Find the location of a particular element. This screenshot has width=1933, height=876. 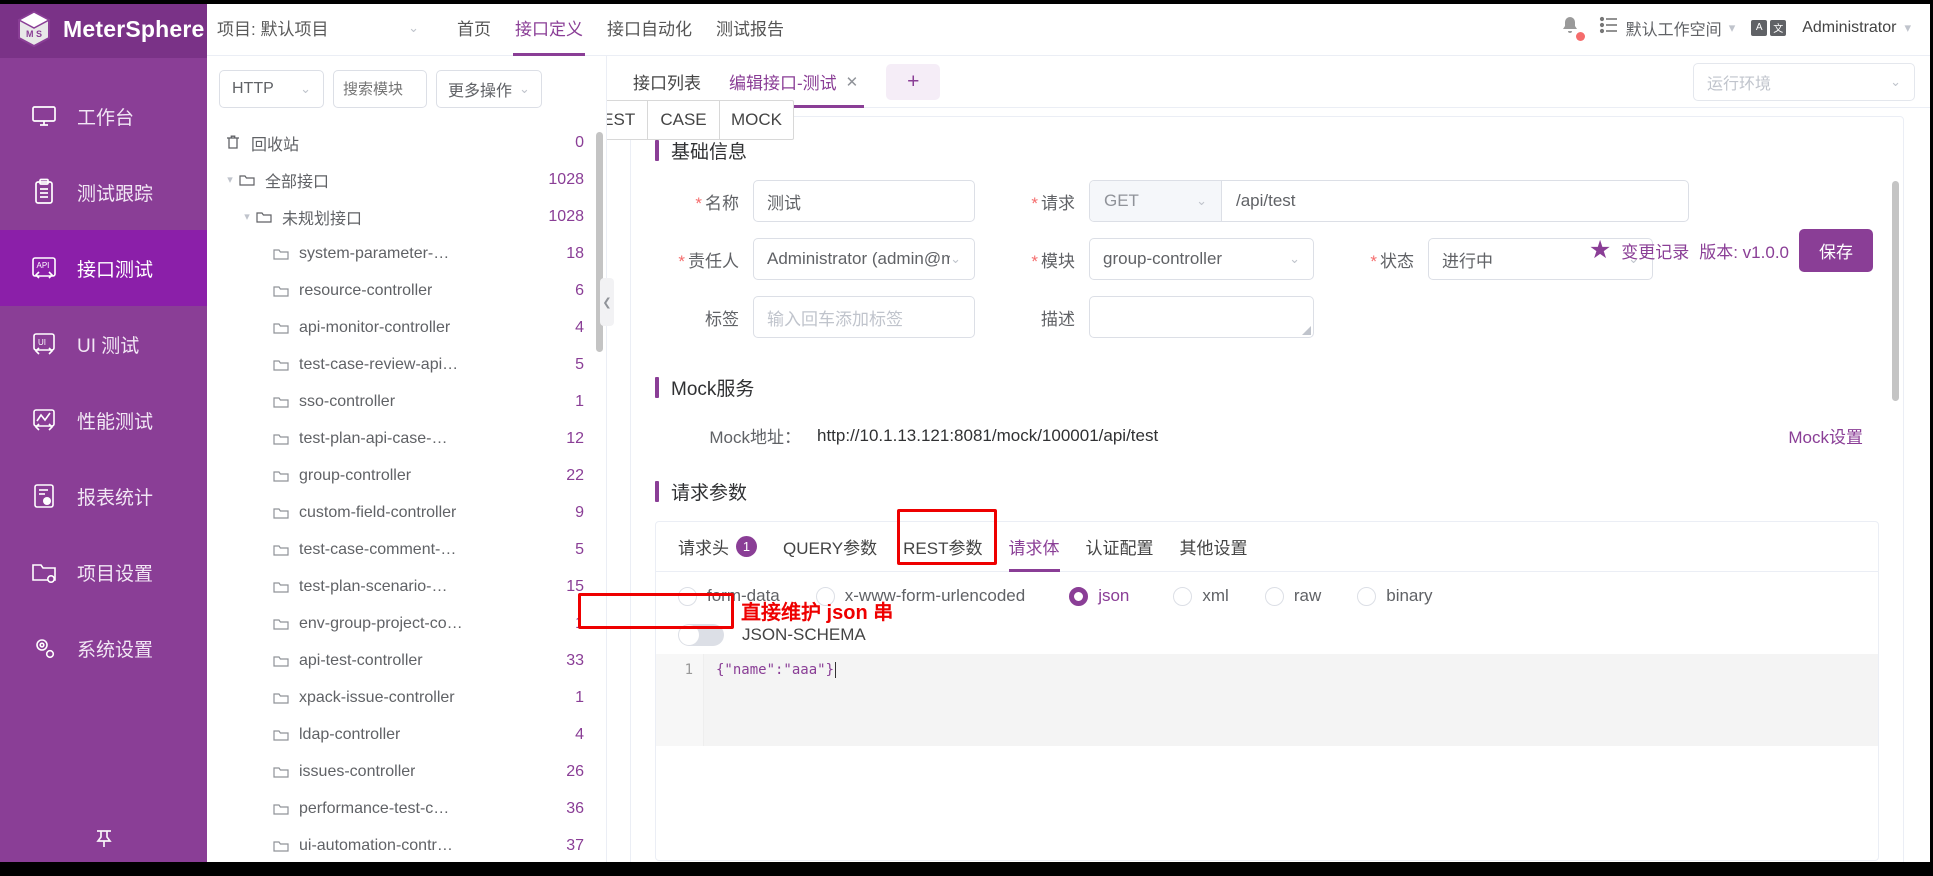

tree-node: custom-field-controller 9 is located at coordinates (406, 512).